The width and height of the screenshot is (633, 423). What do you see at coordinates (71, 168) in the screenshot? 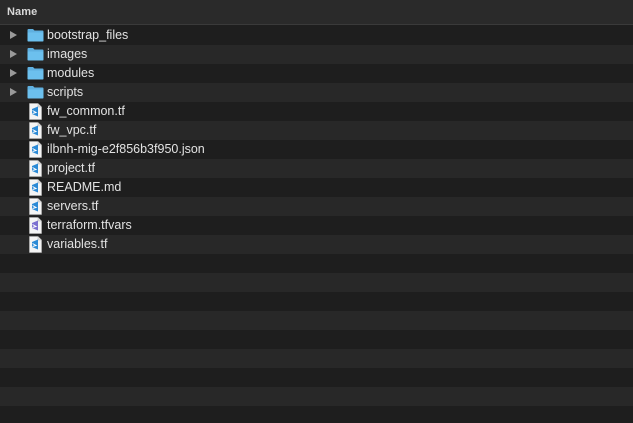
I see `item-name: project.tf` at bounding box center [71, 168].